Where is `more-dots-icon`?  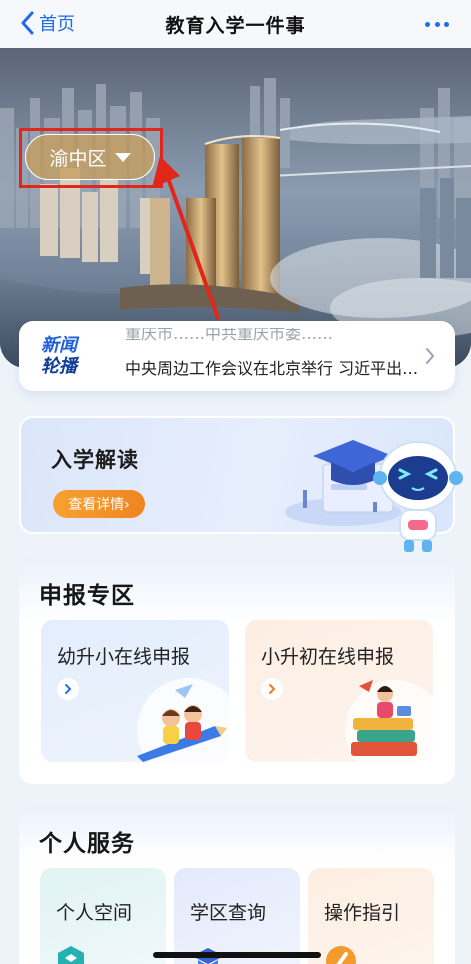
more-dots-icon is located at coordinates (437, 24).